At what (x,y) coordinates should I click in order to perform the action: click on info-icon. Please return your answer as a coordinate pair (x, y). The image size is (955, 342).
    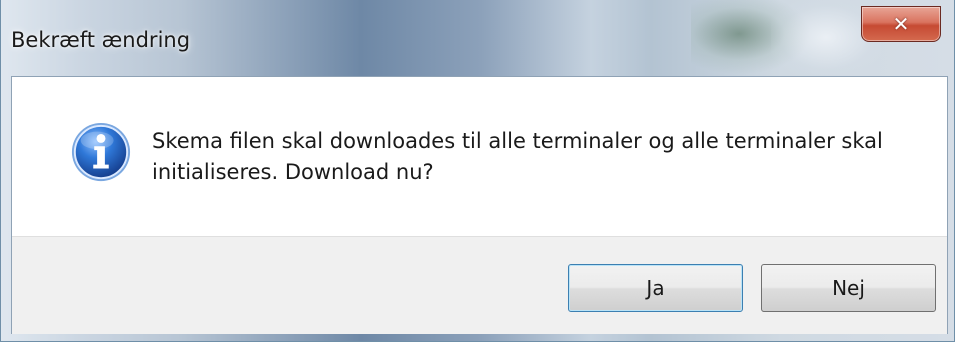
    Looking at the image, I should click on (101, 152).